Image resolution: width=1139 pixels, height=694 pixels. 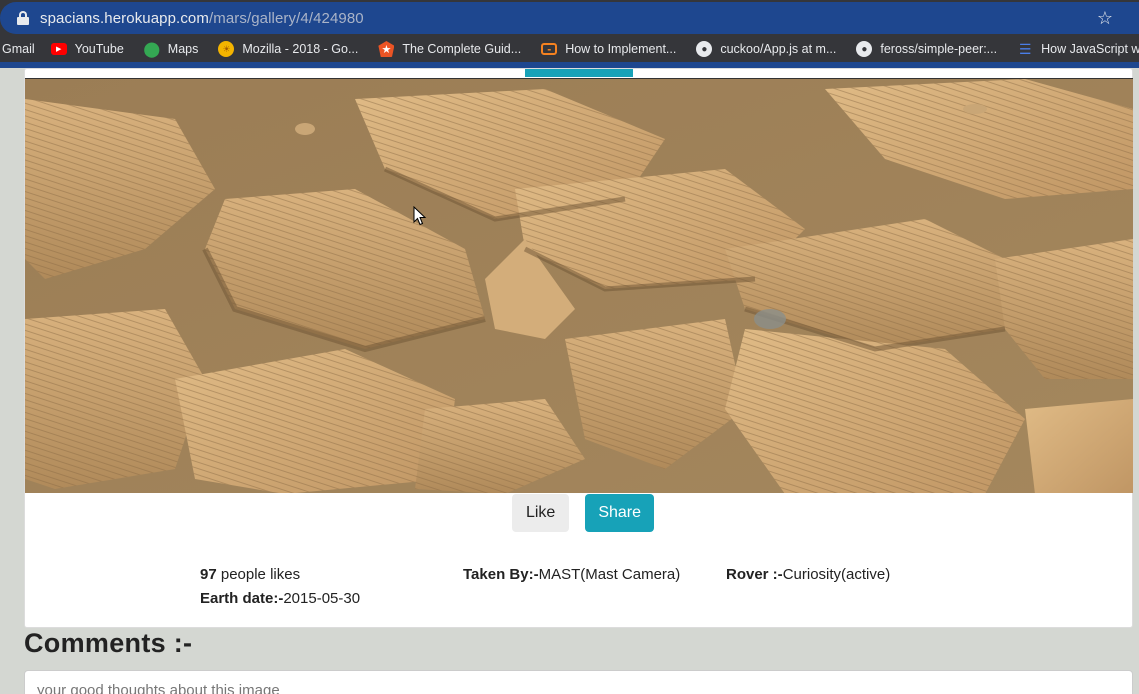 I want to click on code-icon: -, so click(x=549, y=49).